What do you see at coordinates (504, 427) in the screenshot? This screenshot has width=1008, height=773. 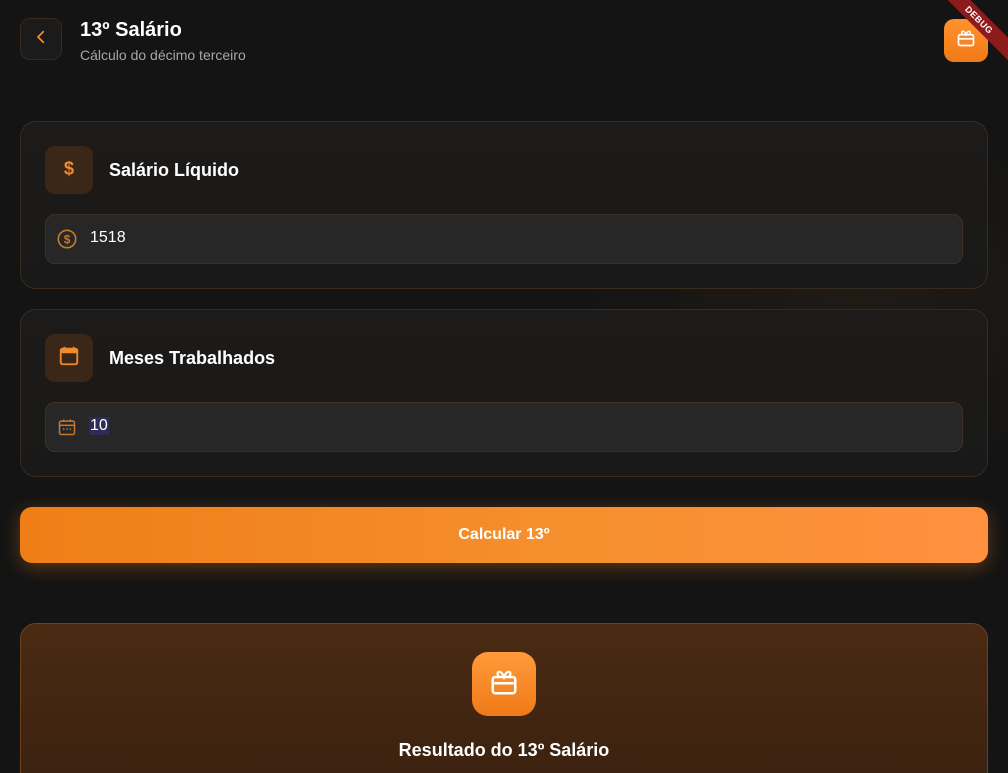 I see `months-input: 10` at bounding box center [504, 427].